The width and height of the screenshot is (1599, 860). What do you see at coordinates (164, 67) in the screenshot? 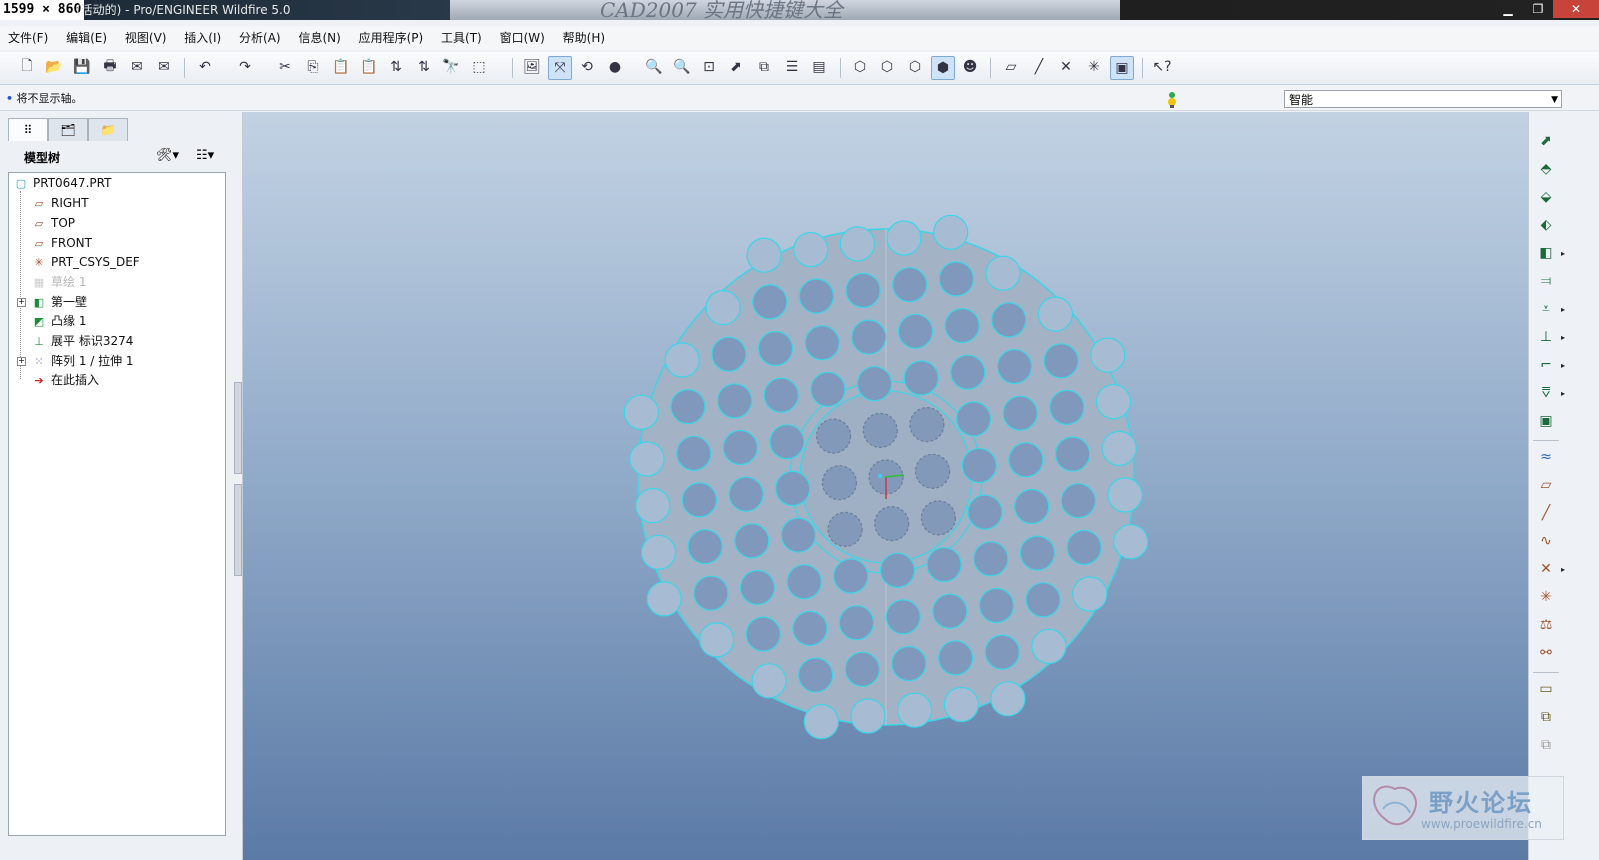
I see `email-link-icon: ✉` at bounding box center [164, 67].